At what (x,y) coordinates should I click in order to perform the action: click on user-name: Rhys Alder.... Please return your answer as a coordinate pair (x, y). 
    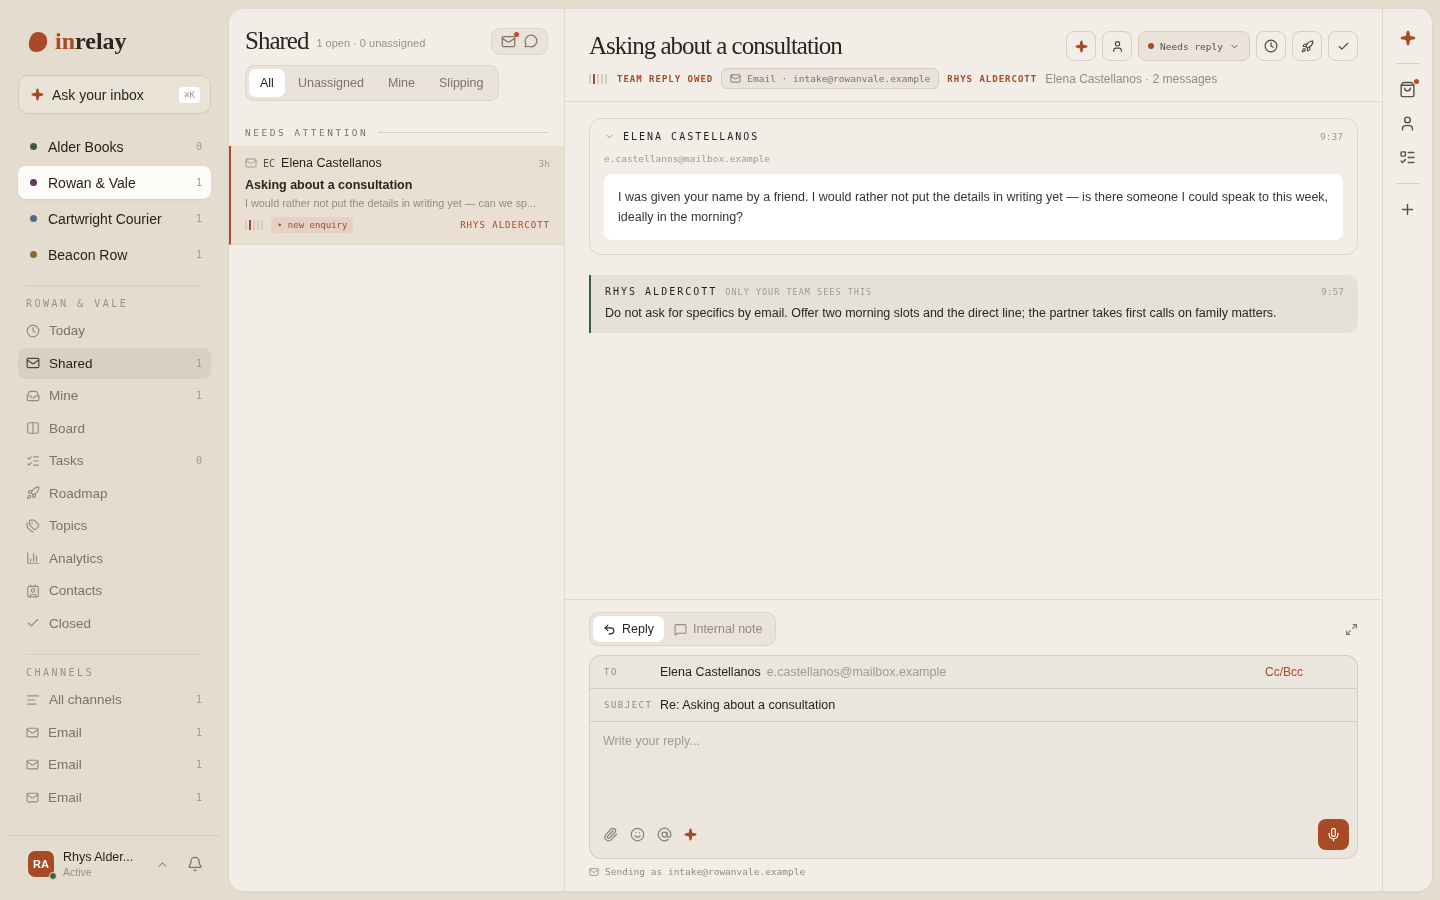
    Looking at the image, I should click on (98, 857).